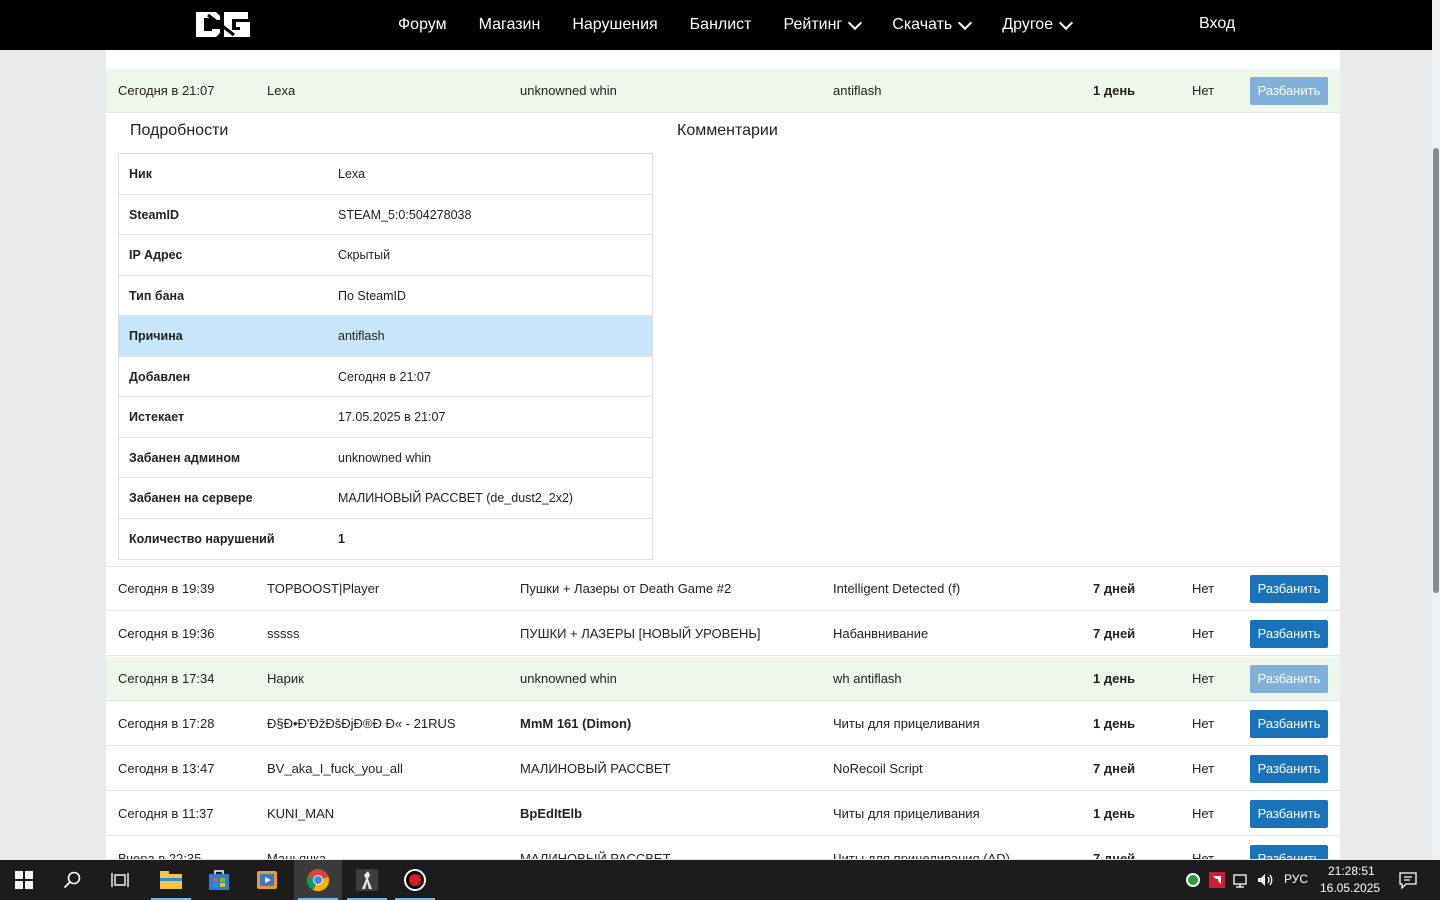 The image size is (1440, 900). I want to click on tray-status-icon, so click(1193, 880).